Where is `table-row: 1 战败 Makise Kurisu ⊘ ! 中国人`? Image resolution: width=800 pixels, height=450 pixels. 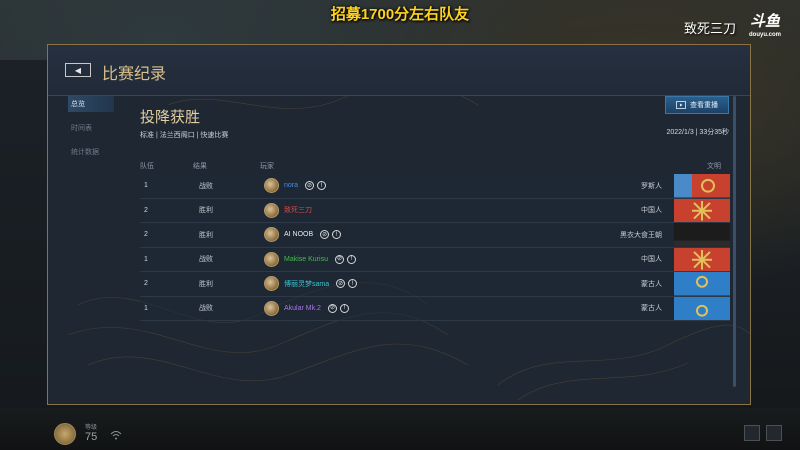 table-row: 1 战败 Makise Kurisu ⊘ ! 中国人 is located at coordinates (435, 259).